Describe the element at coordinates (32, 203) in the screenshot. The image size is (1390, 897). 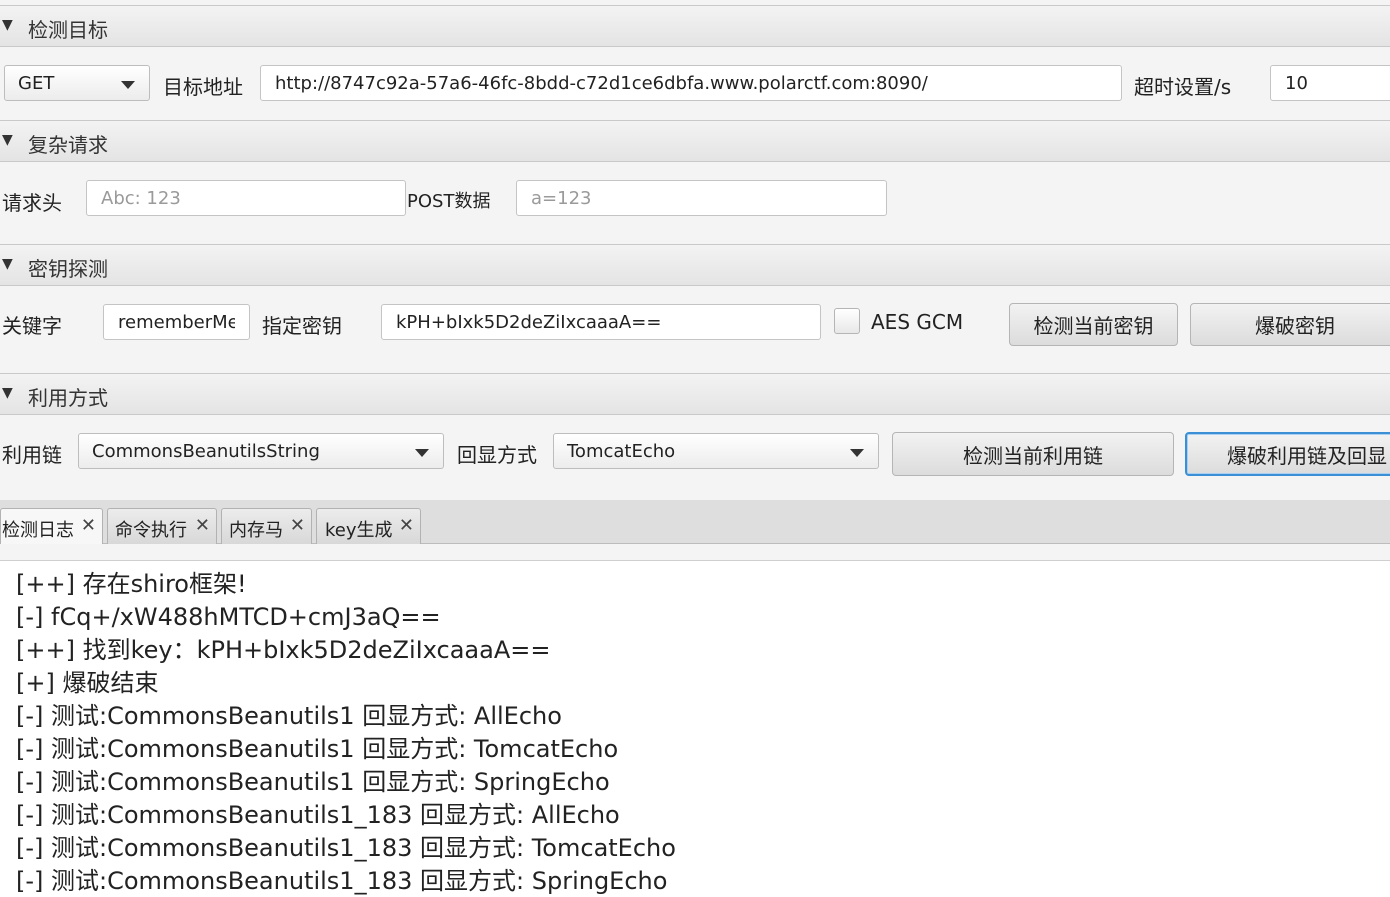
I see `header-label: 请求头` at that location.